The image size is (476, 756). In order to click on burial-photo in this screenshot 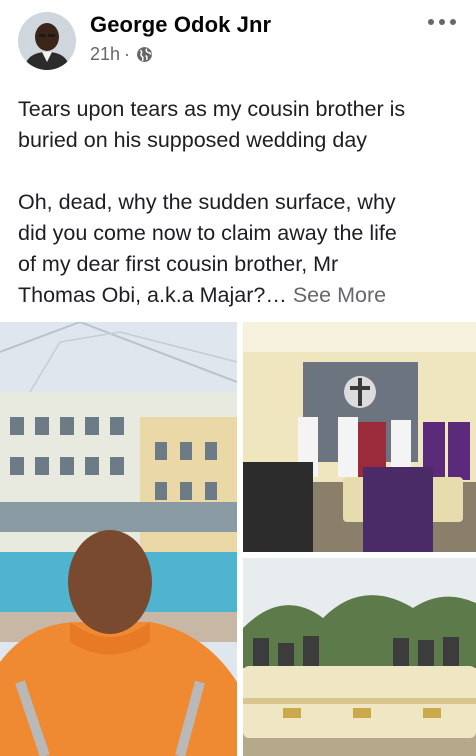, I will do `click(359, 657)`.